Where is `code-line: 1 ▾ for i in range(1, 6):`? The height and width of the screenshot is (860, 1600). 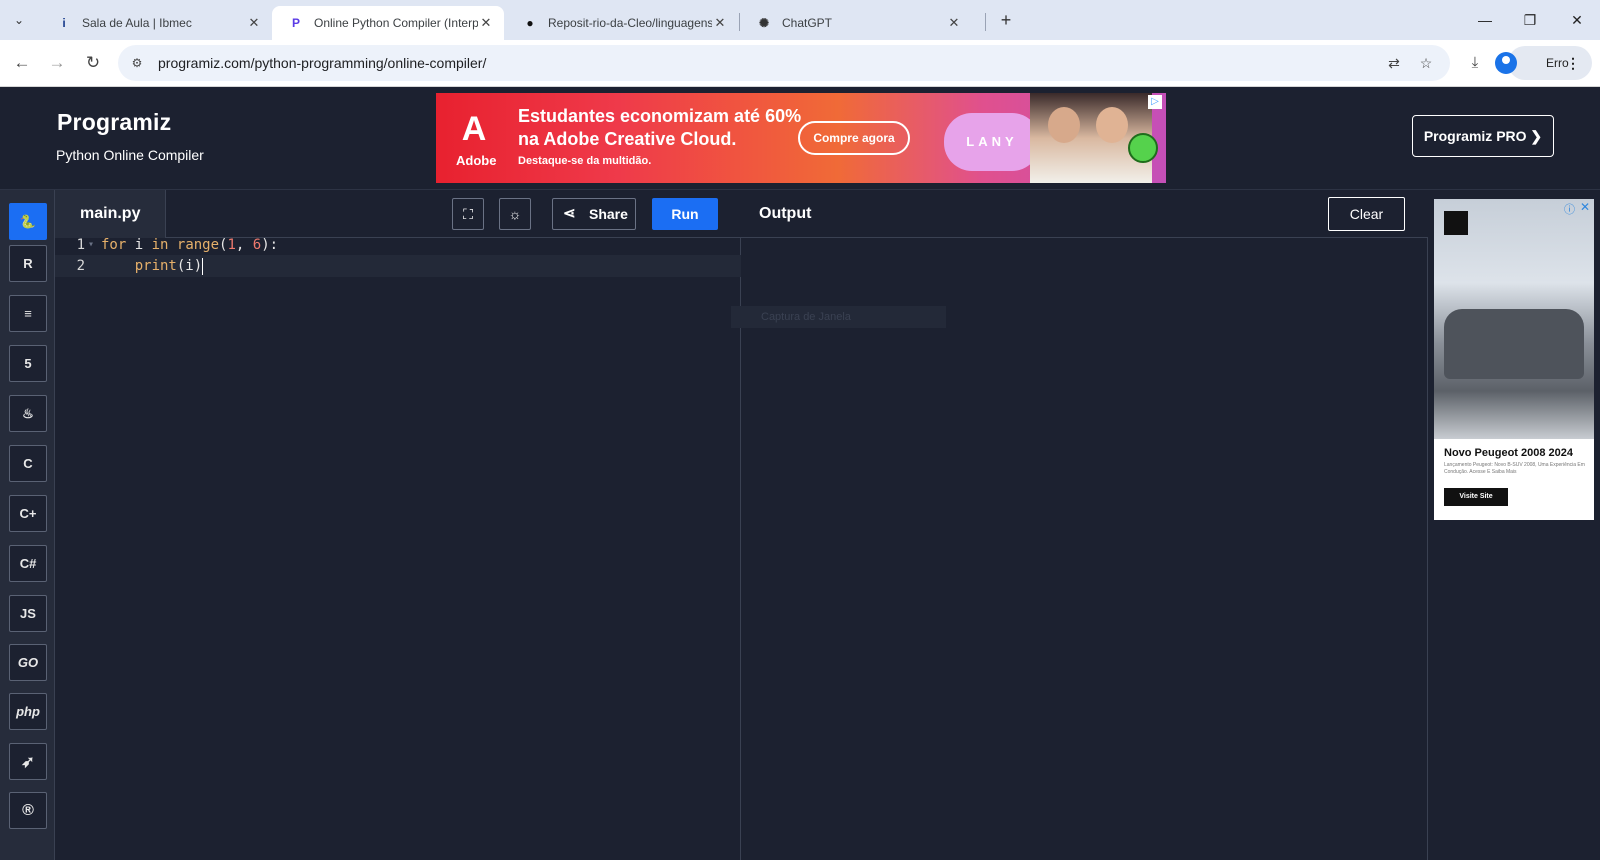 code-line: 1 ▾ for i in range(1, 6): is located at coordinates (398, 245).